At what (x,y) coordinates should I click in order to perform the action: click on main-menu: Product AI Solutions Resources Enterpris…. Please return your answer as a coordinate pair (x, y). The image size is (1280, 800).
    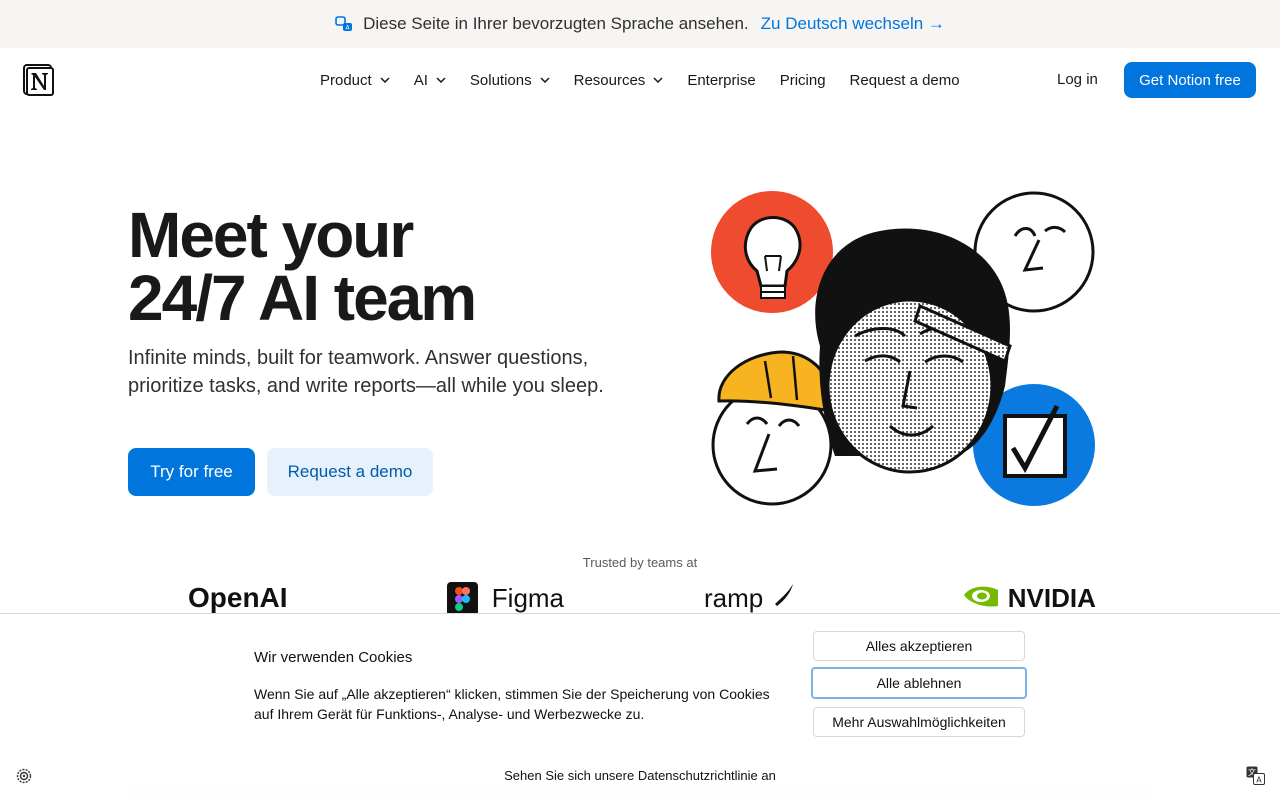
    Looking at the image, I should click on (652, 80).